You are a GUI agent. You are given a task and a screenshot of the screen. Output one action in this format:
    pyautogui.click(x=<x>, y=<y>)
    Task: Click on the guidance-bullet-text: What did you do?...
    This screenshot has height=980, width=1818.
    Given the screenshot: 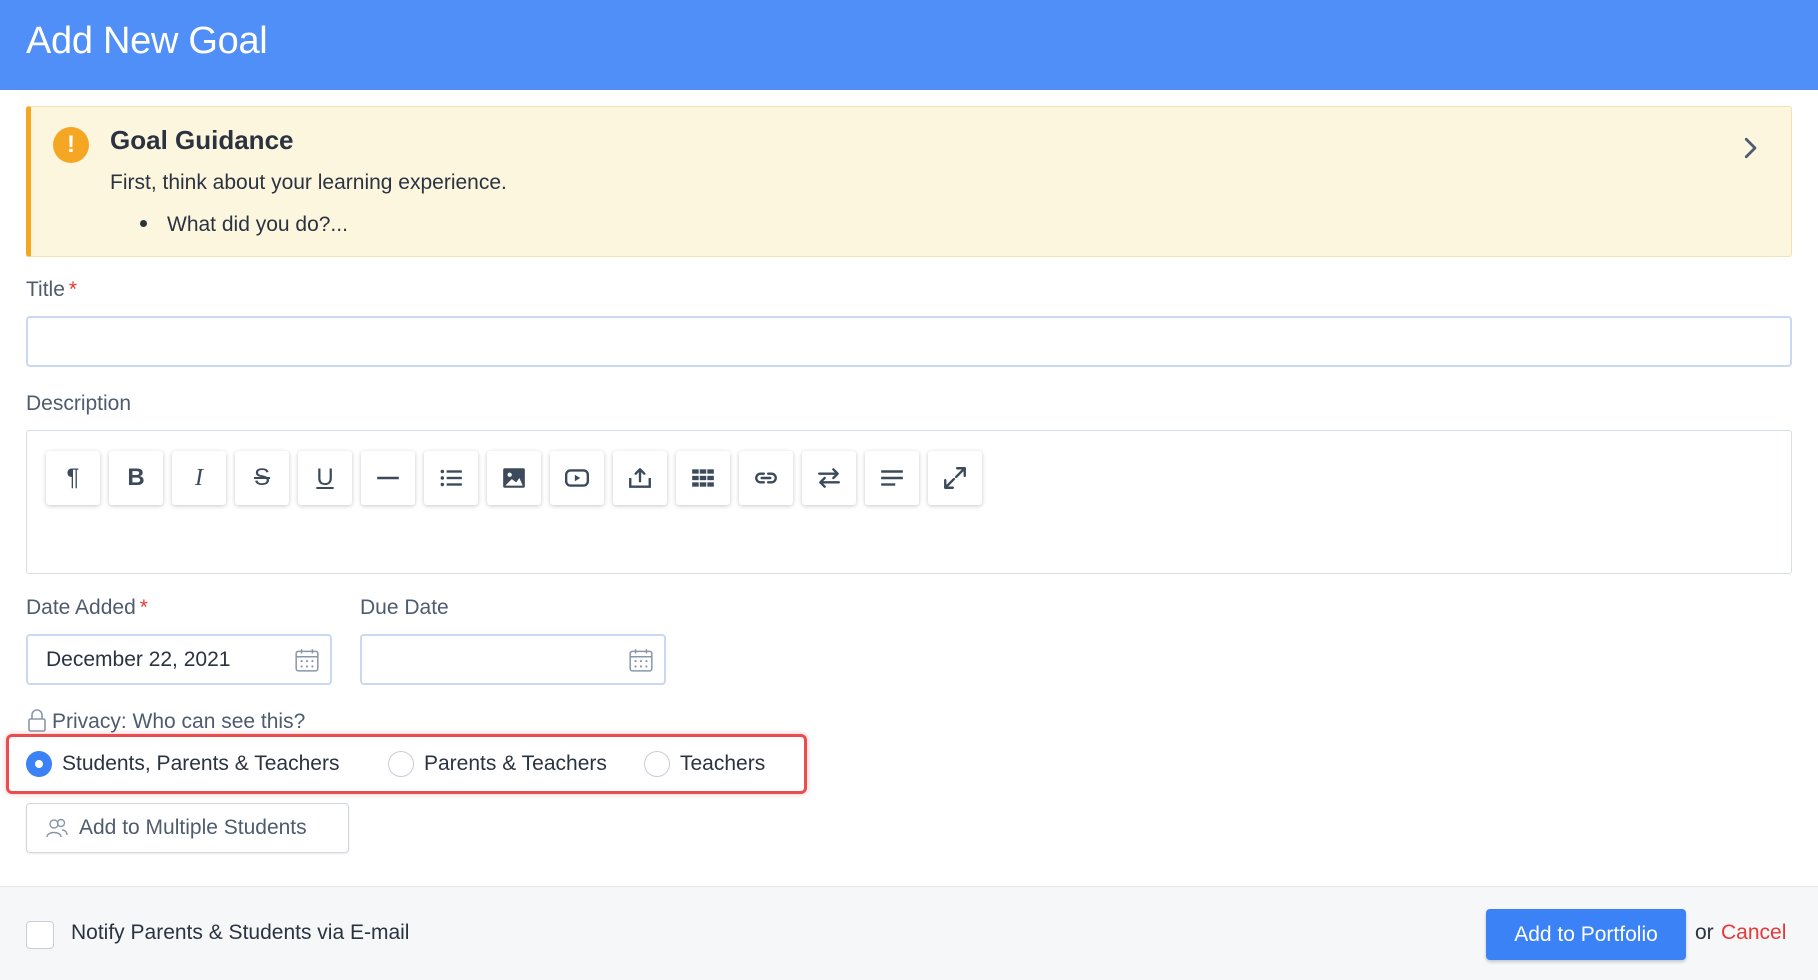 What is the action you would take?
    pyautogui.click(x=257, y=224)
    